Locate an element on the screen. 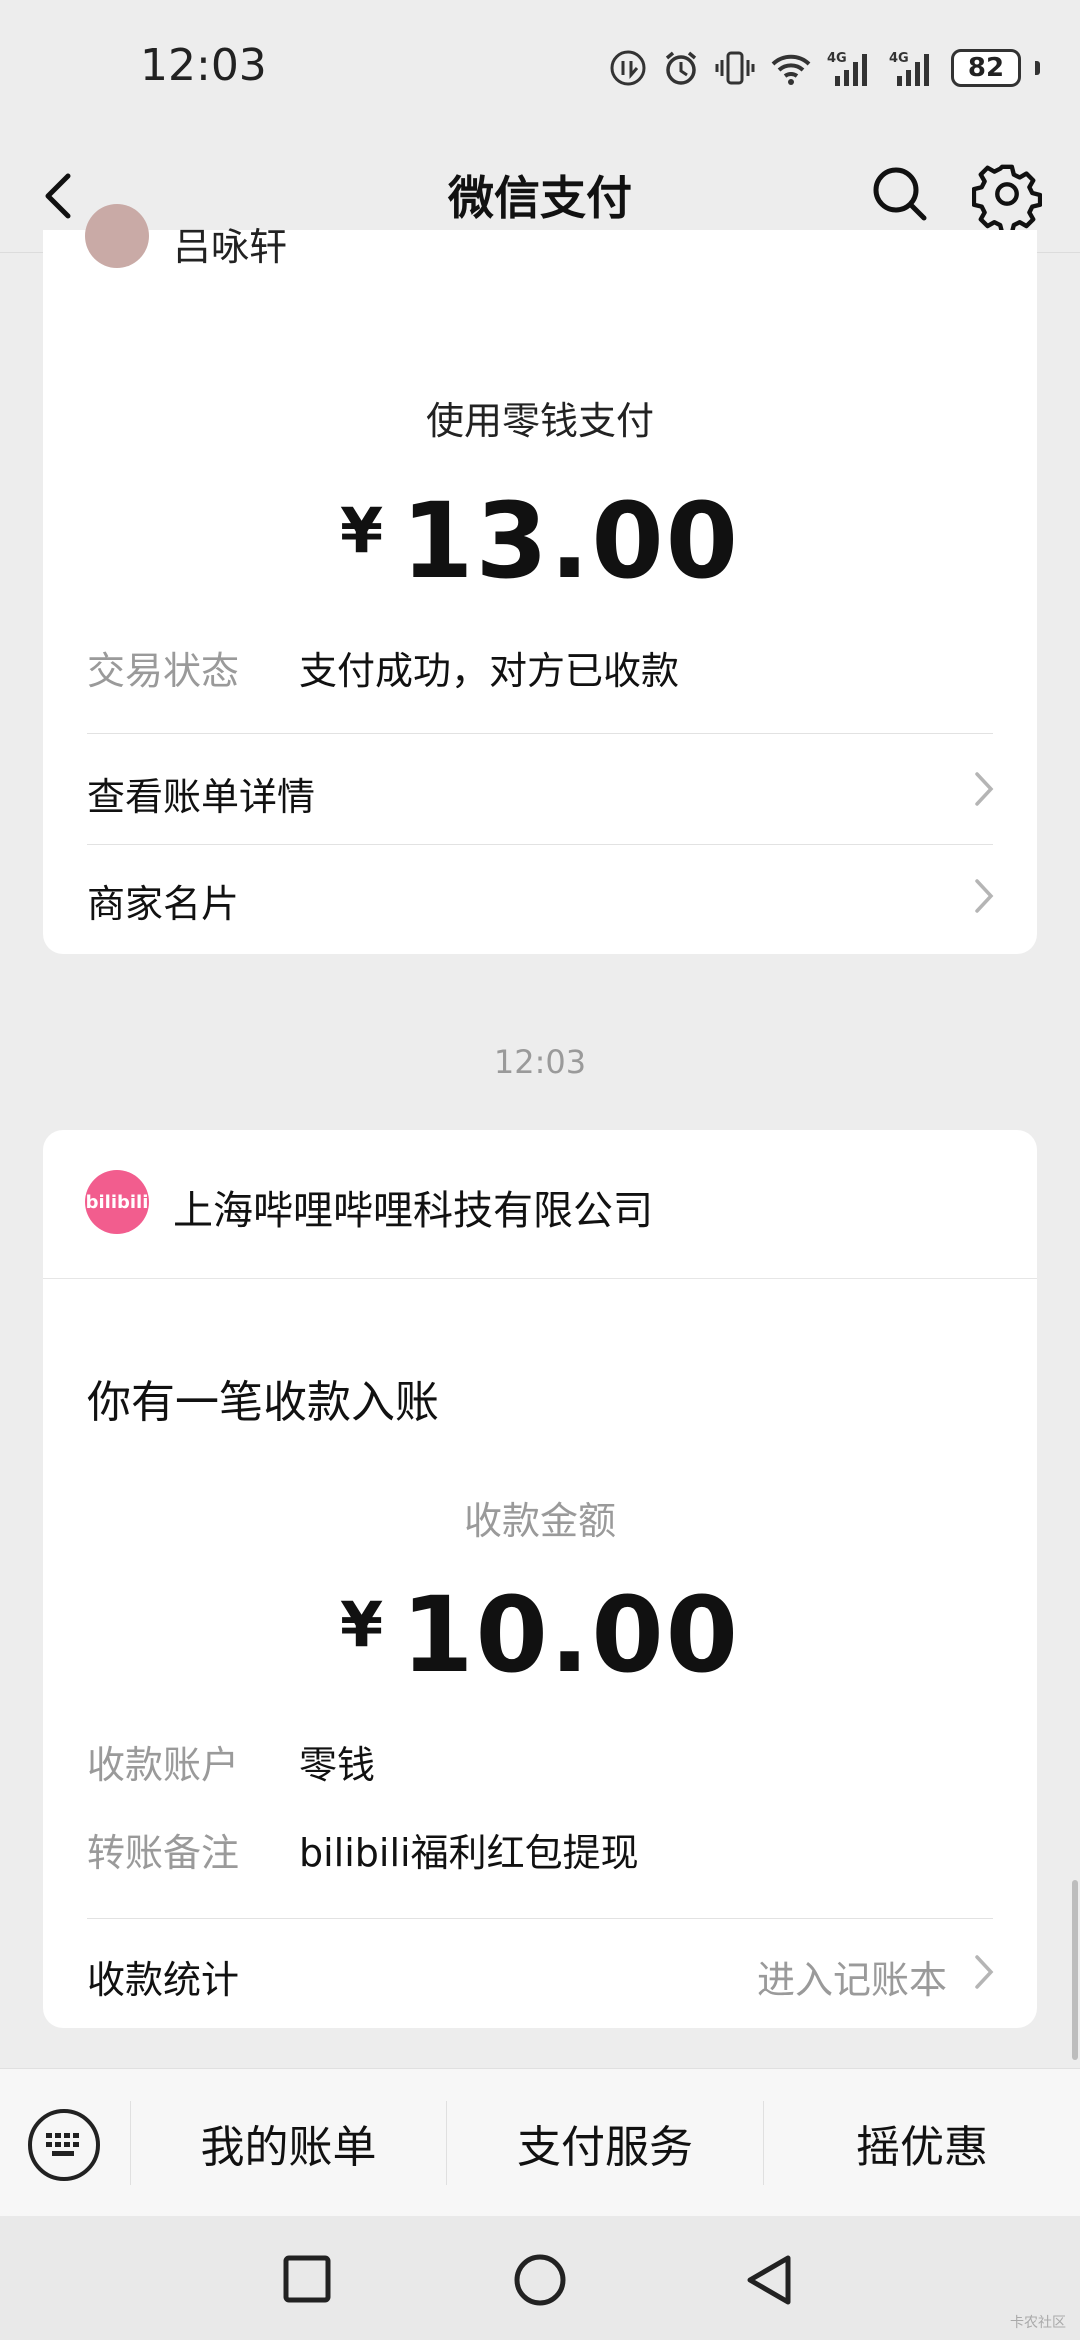 The height and width of the screenshot is (2340, 1080). divider is located at coordinates (540, 1278).